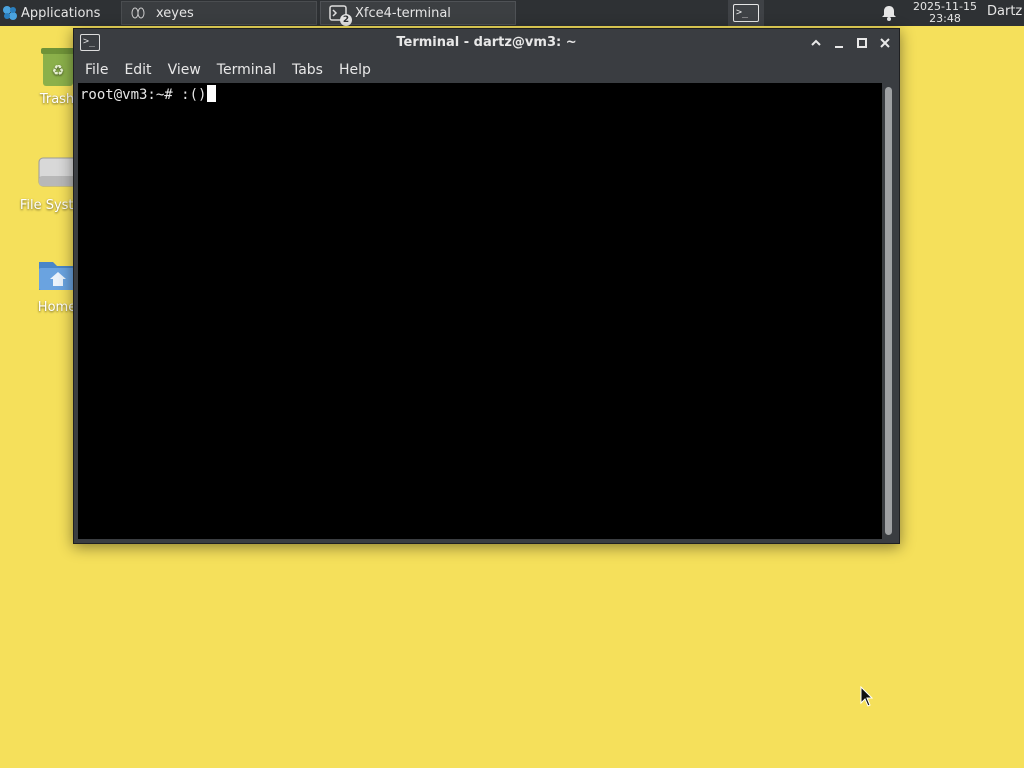  I want to click on menu-terminal: Terminal, so click(246, 70).